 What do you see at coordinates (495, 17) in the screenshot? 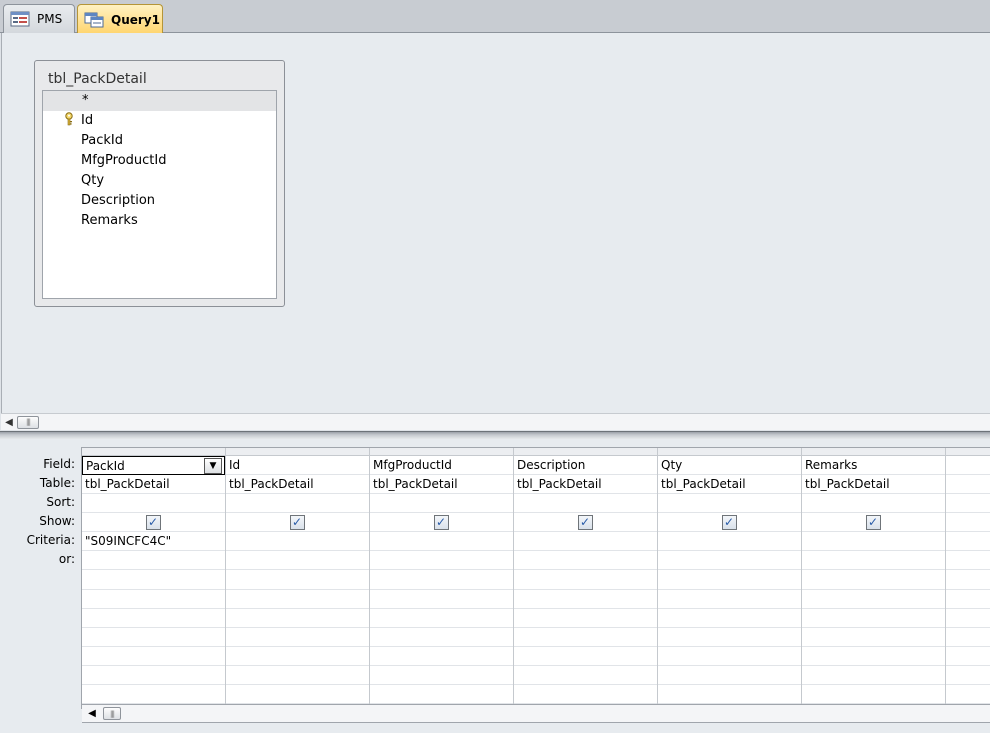
I see `document-tab-strip: PMS Query1` at bounding box center [495, 17].